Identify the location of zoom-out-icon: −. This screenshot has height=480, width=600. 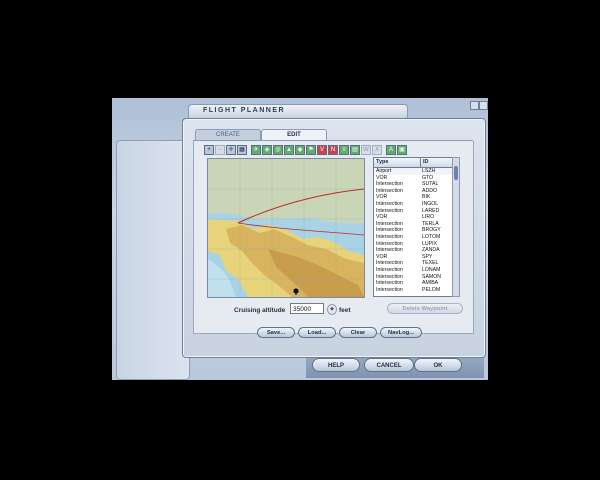
(220, 150).